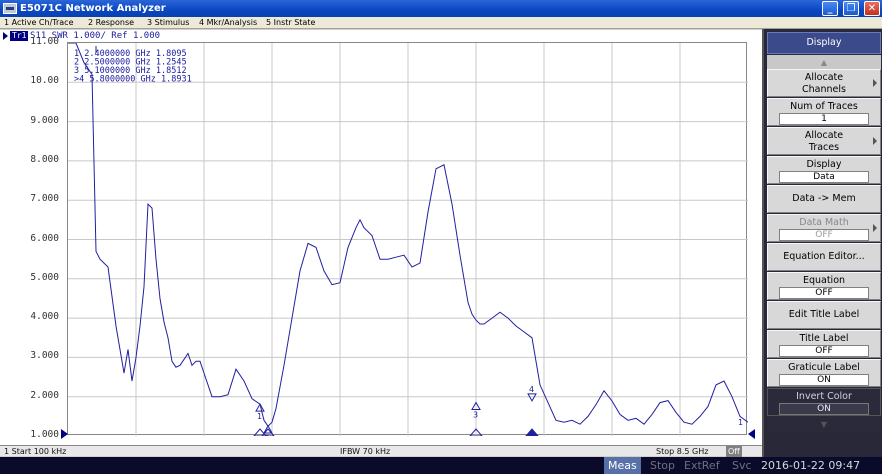 The width and height of the screenshot is (882, 474). I want to click on trace-header: Tr1 S11 SWR 1.000/ Ref 1.000, so click(380, 36).